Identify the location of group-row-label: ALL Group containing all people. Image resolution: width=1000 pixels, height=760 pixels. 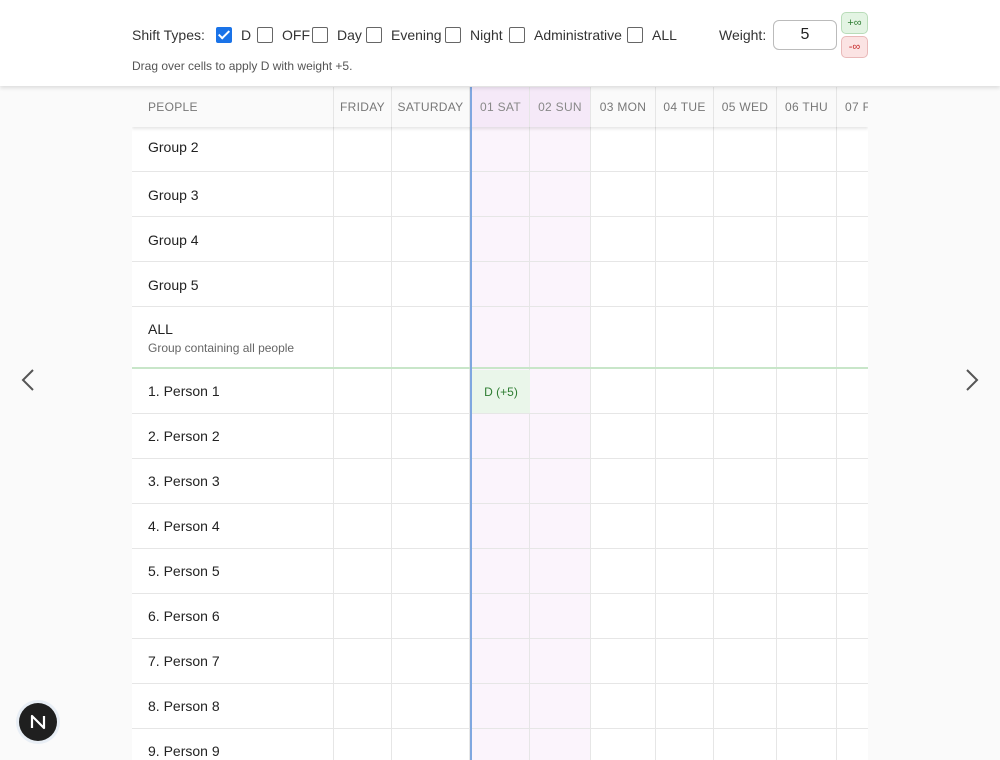
(233, 337).